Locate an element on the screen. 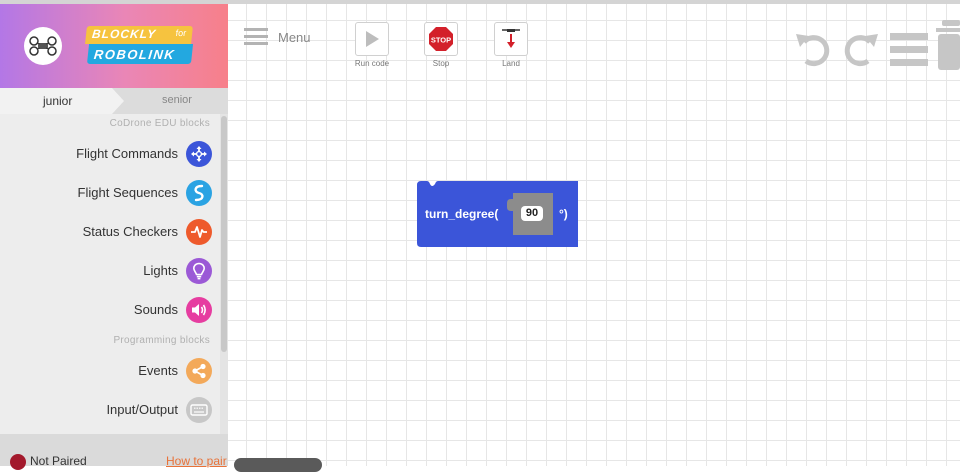 The width and height of the screenshot is (960, 472). block-name: turn_degree( is located at coordinates (462, 214).